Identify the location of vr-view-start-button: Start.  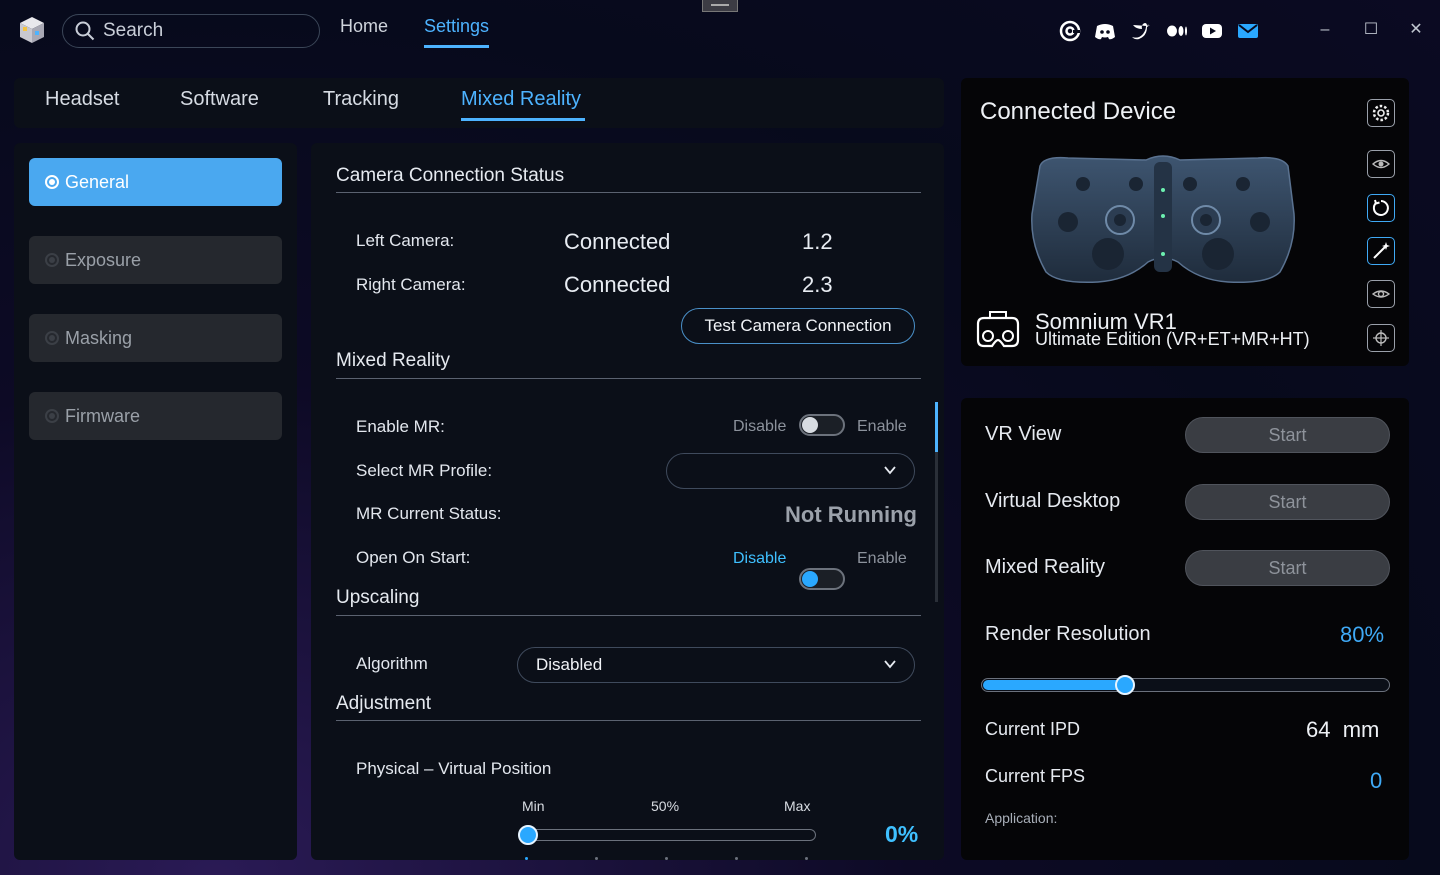
(1287, 435).